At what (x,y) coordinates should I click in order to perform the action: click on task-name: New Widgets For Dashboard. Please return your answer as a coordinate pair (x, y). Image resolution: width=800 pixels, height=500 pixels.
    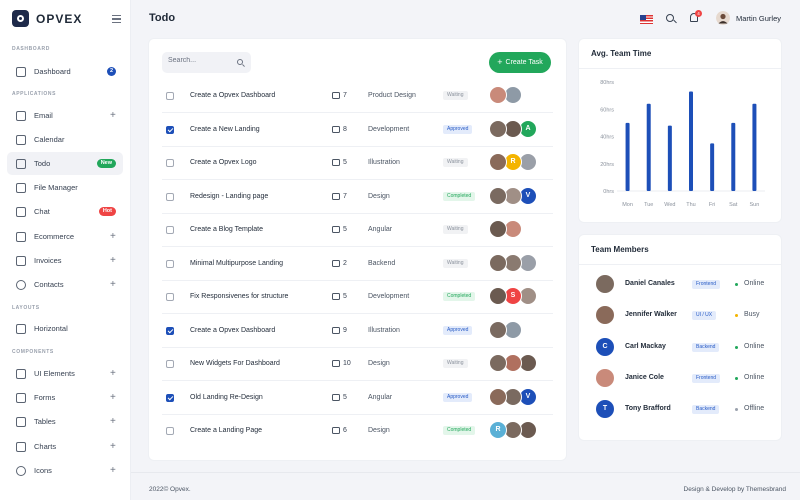
    Looking at the image, I should click on (235, 363).